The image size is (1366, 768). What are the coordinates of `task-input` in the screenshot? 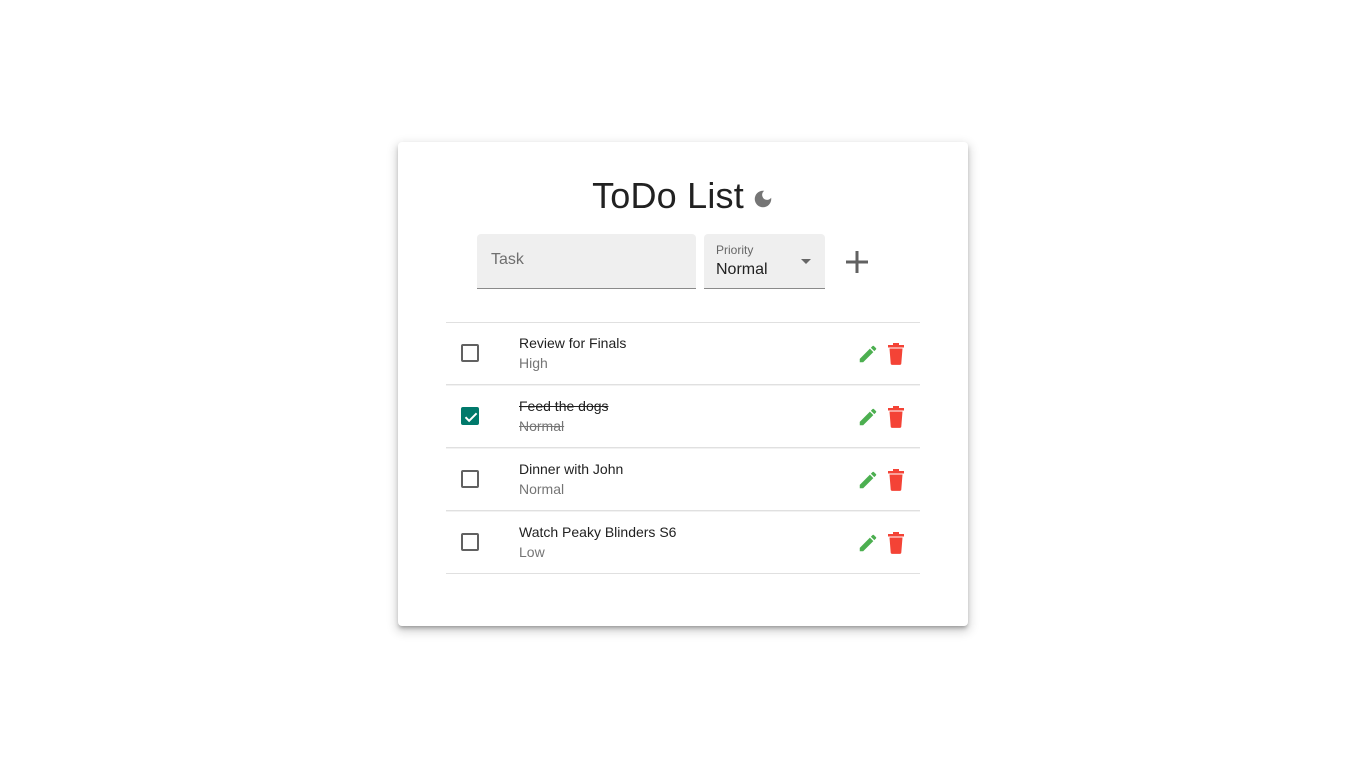 It's located at (586, 260).